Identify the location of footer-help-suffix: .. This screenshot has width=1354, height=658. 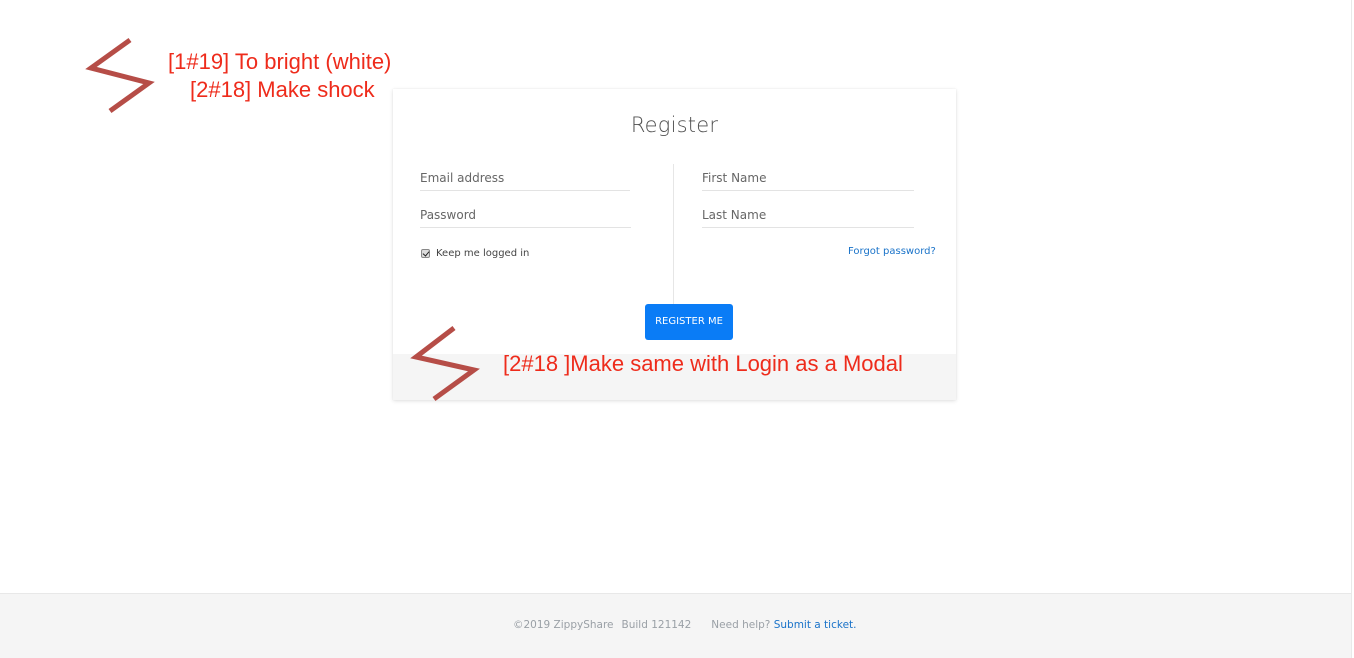
(855, 625).